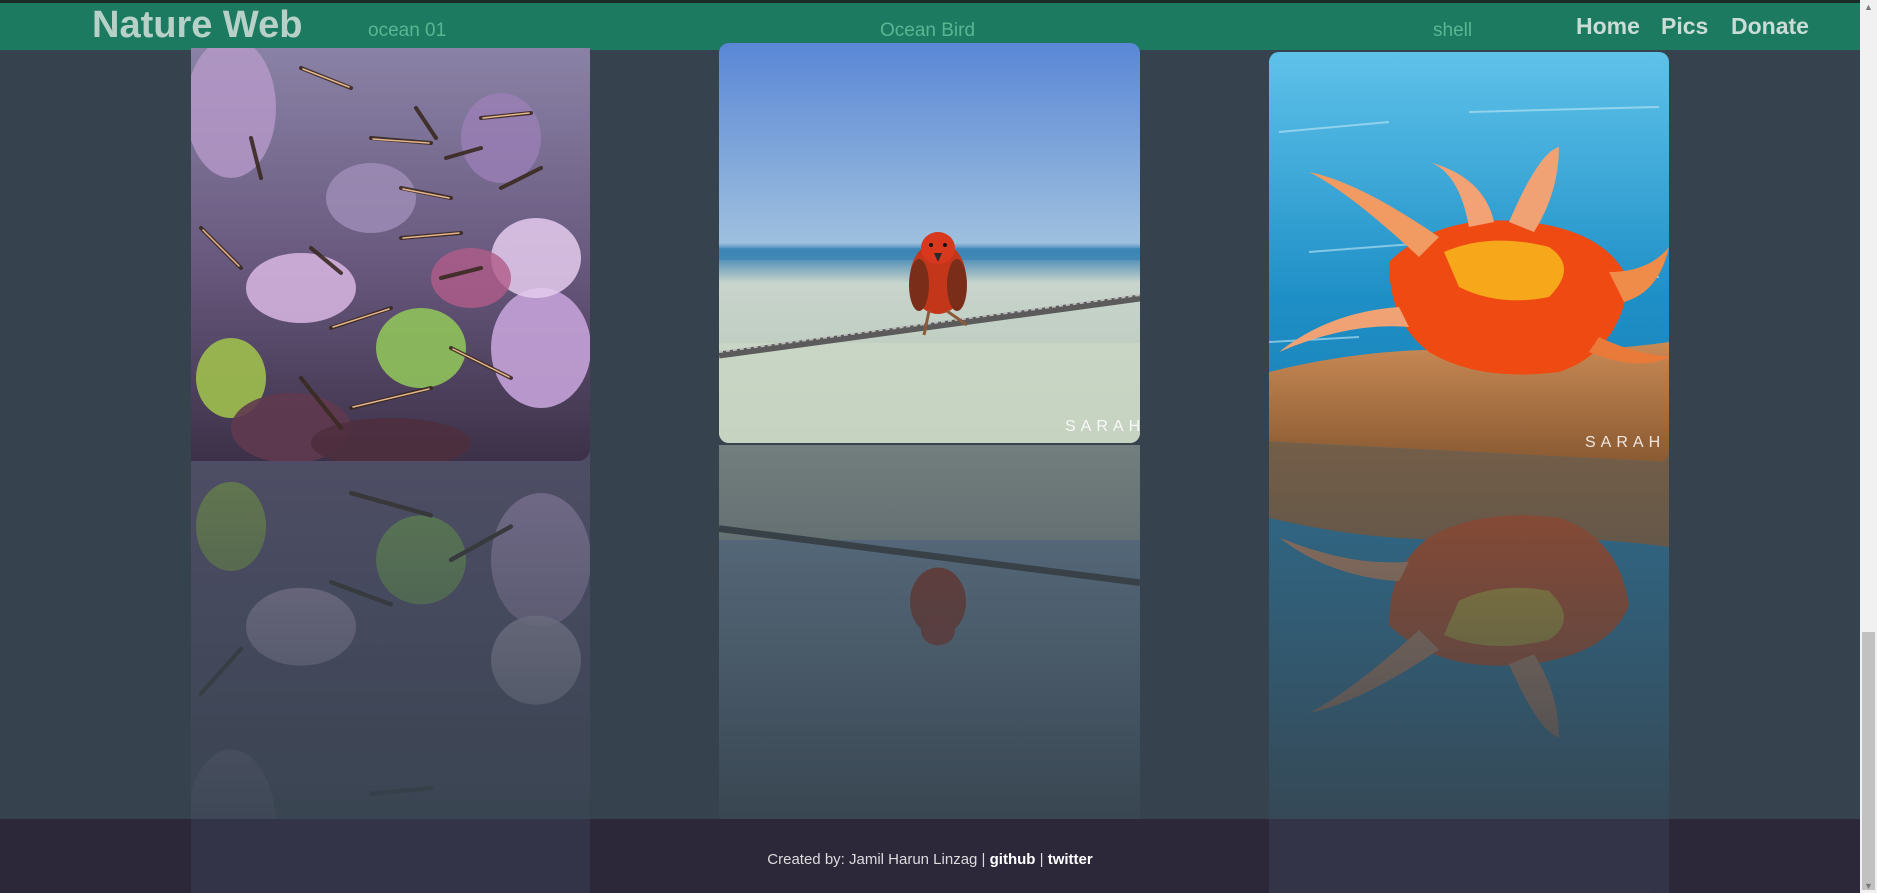 This screenshot has height=893, width=1877. I want to click on watermark-bird: SARAH, so click(1105, 426).